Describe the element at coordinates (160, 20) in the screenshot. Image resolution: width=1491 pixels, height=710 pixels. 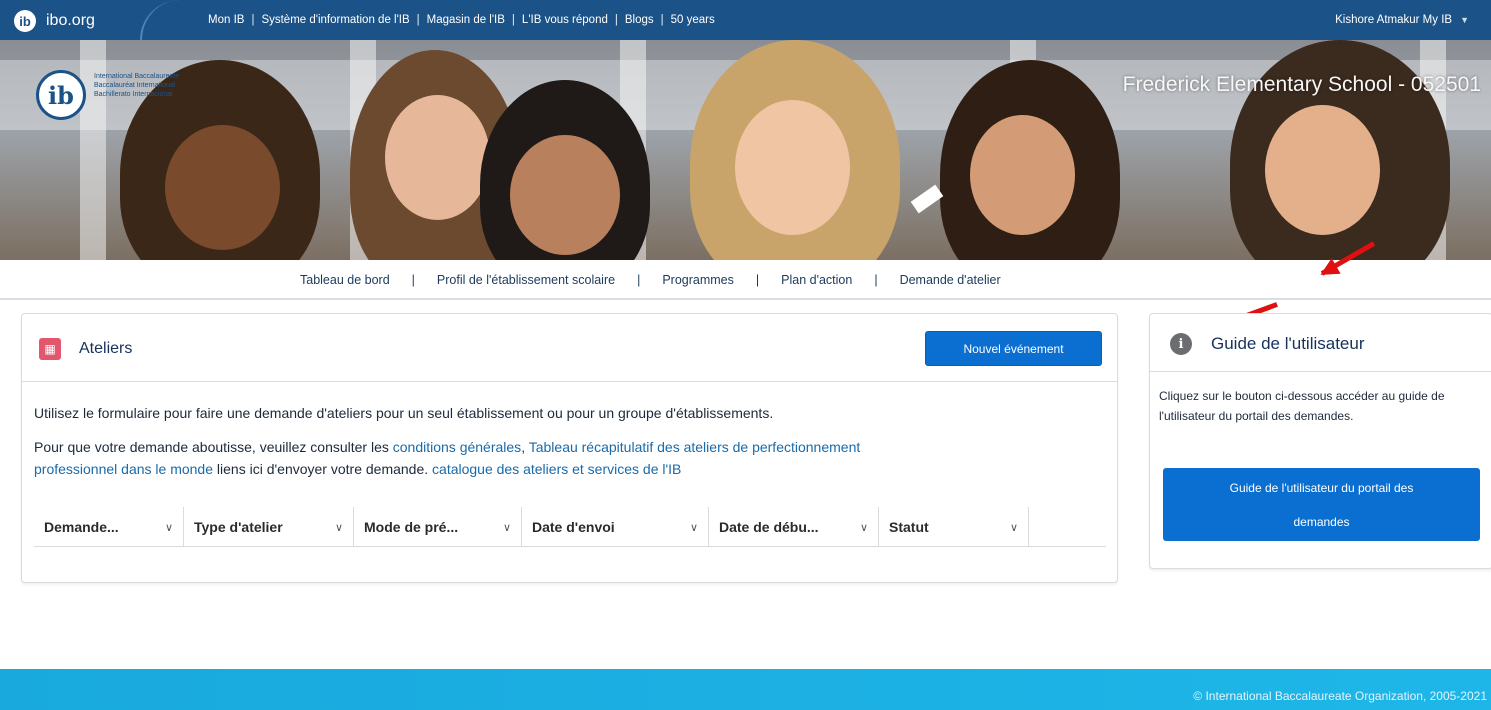
I see `decorative-curve` at that location.